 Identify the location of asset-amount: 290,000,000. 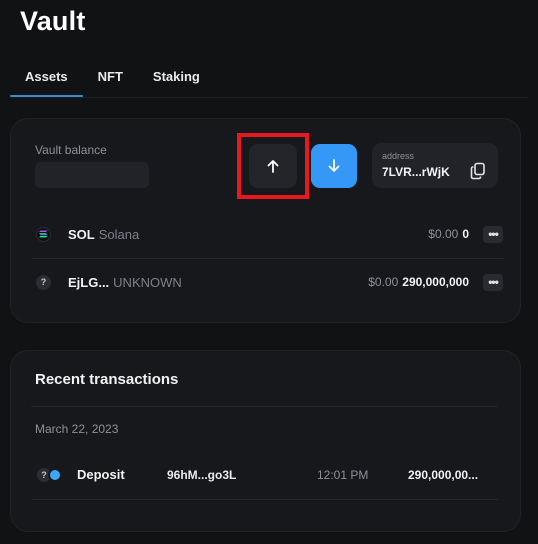
(435, 282).